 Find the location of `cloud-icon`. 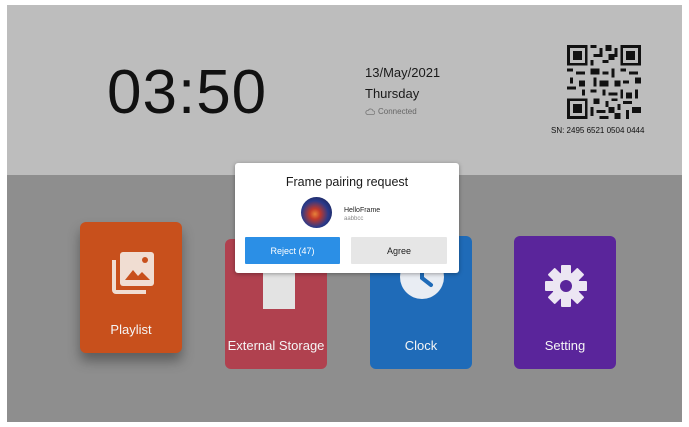

cloud-icon is located at coordinates (370, 111).